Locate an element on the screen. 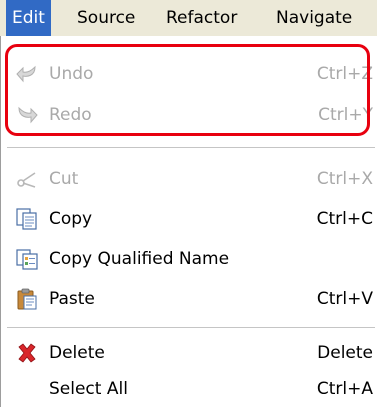 This screenshot has height=407, width=377. menu-edit: Edit is located at coordinates (28, 18).